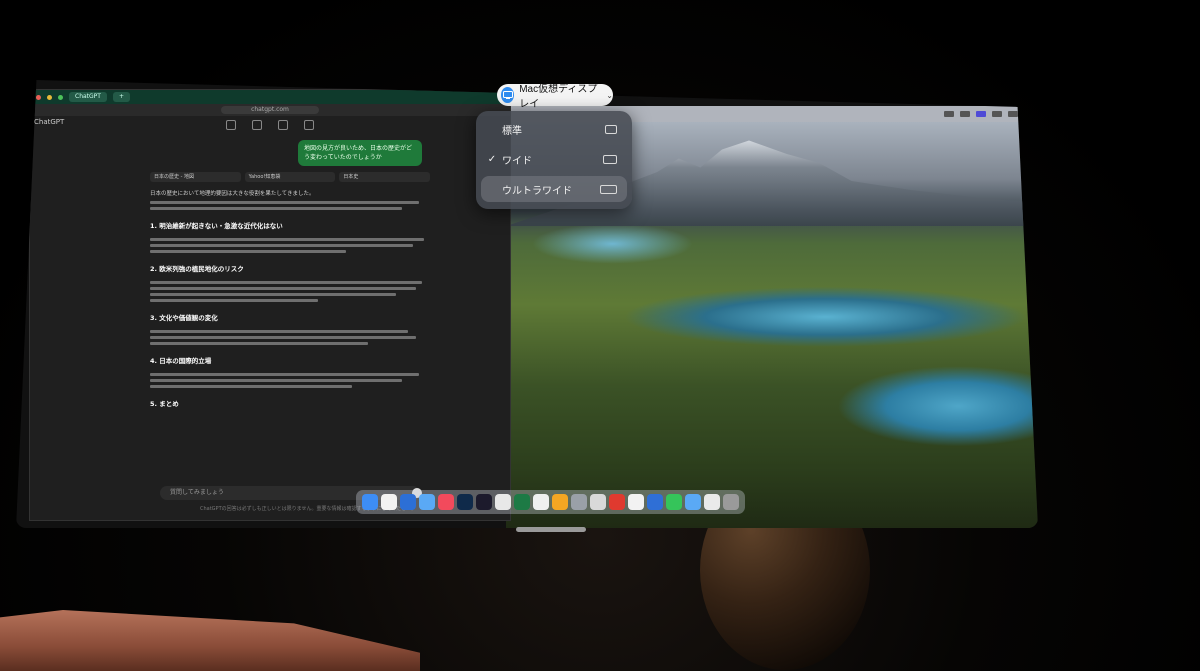  Describe the element at coordinates (484, 502) in the screenshot. I see `bridge-icon` at that location.